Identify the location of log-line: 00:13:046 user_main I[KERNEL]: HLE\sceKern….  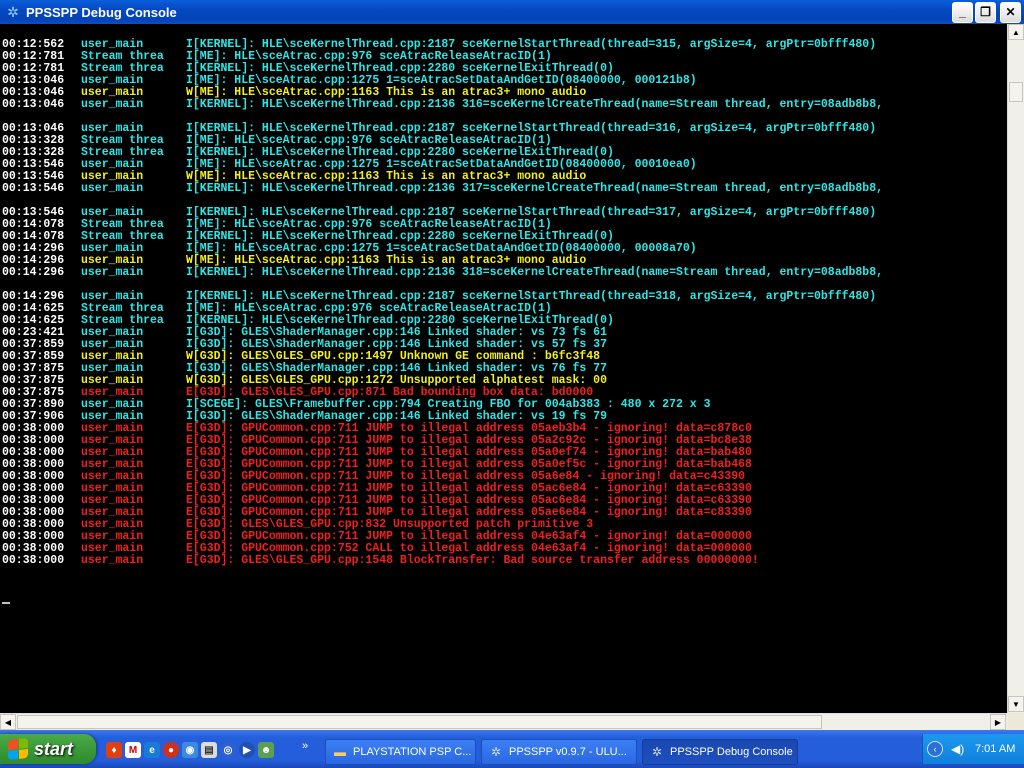
(503, 105).